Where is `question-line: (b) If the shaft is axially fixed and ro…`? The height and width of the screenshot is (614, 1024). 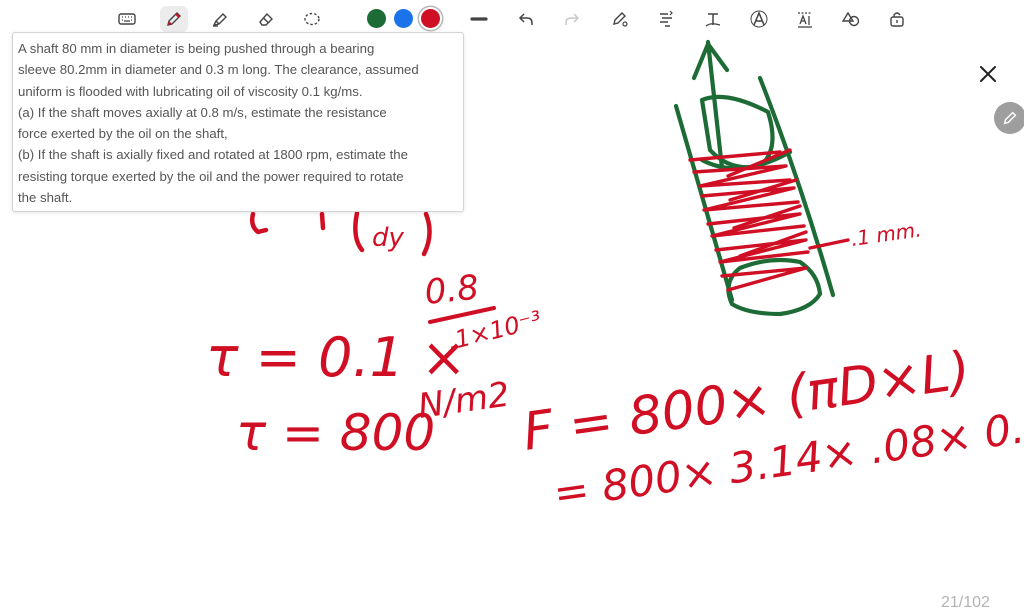
question-line: (b) If the shaft is axially fixed and ro… is located at coordinates (213, 155).